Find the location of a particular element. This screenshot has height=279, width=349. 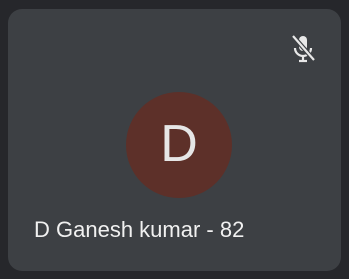

mic-off-icon is located at coordinates (303, 49).